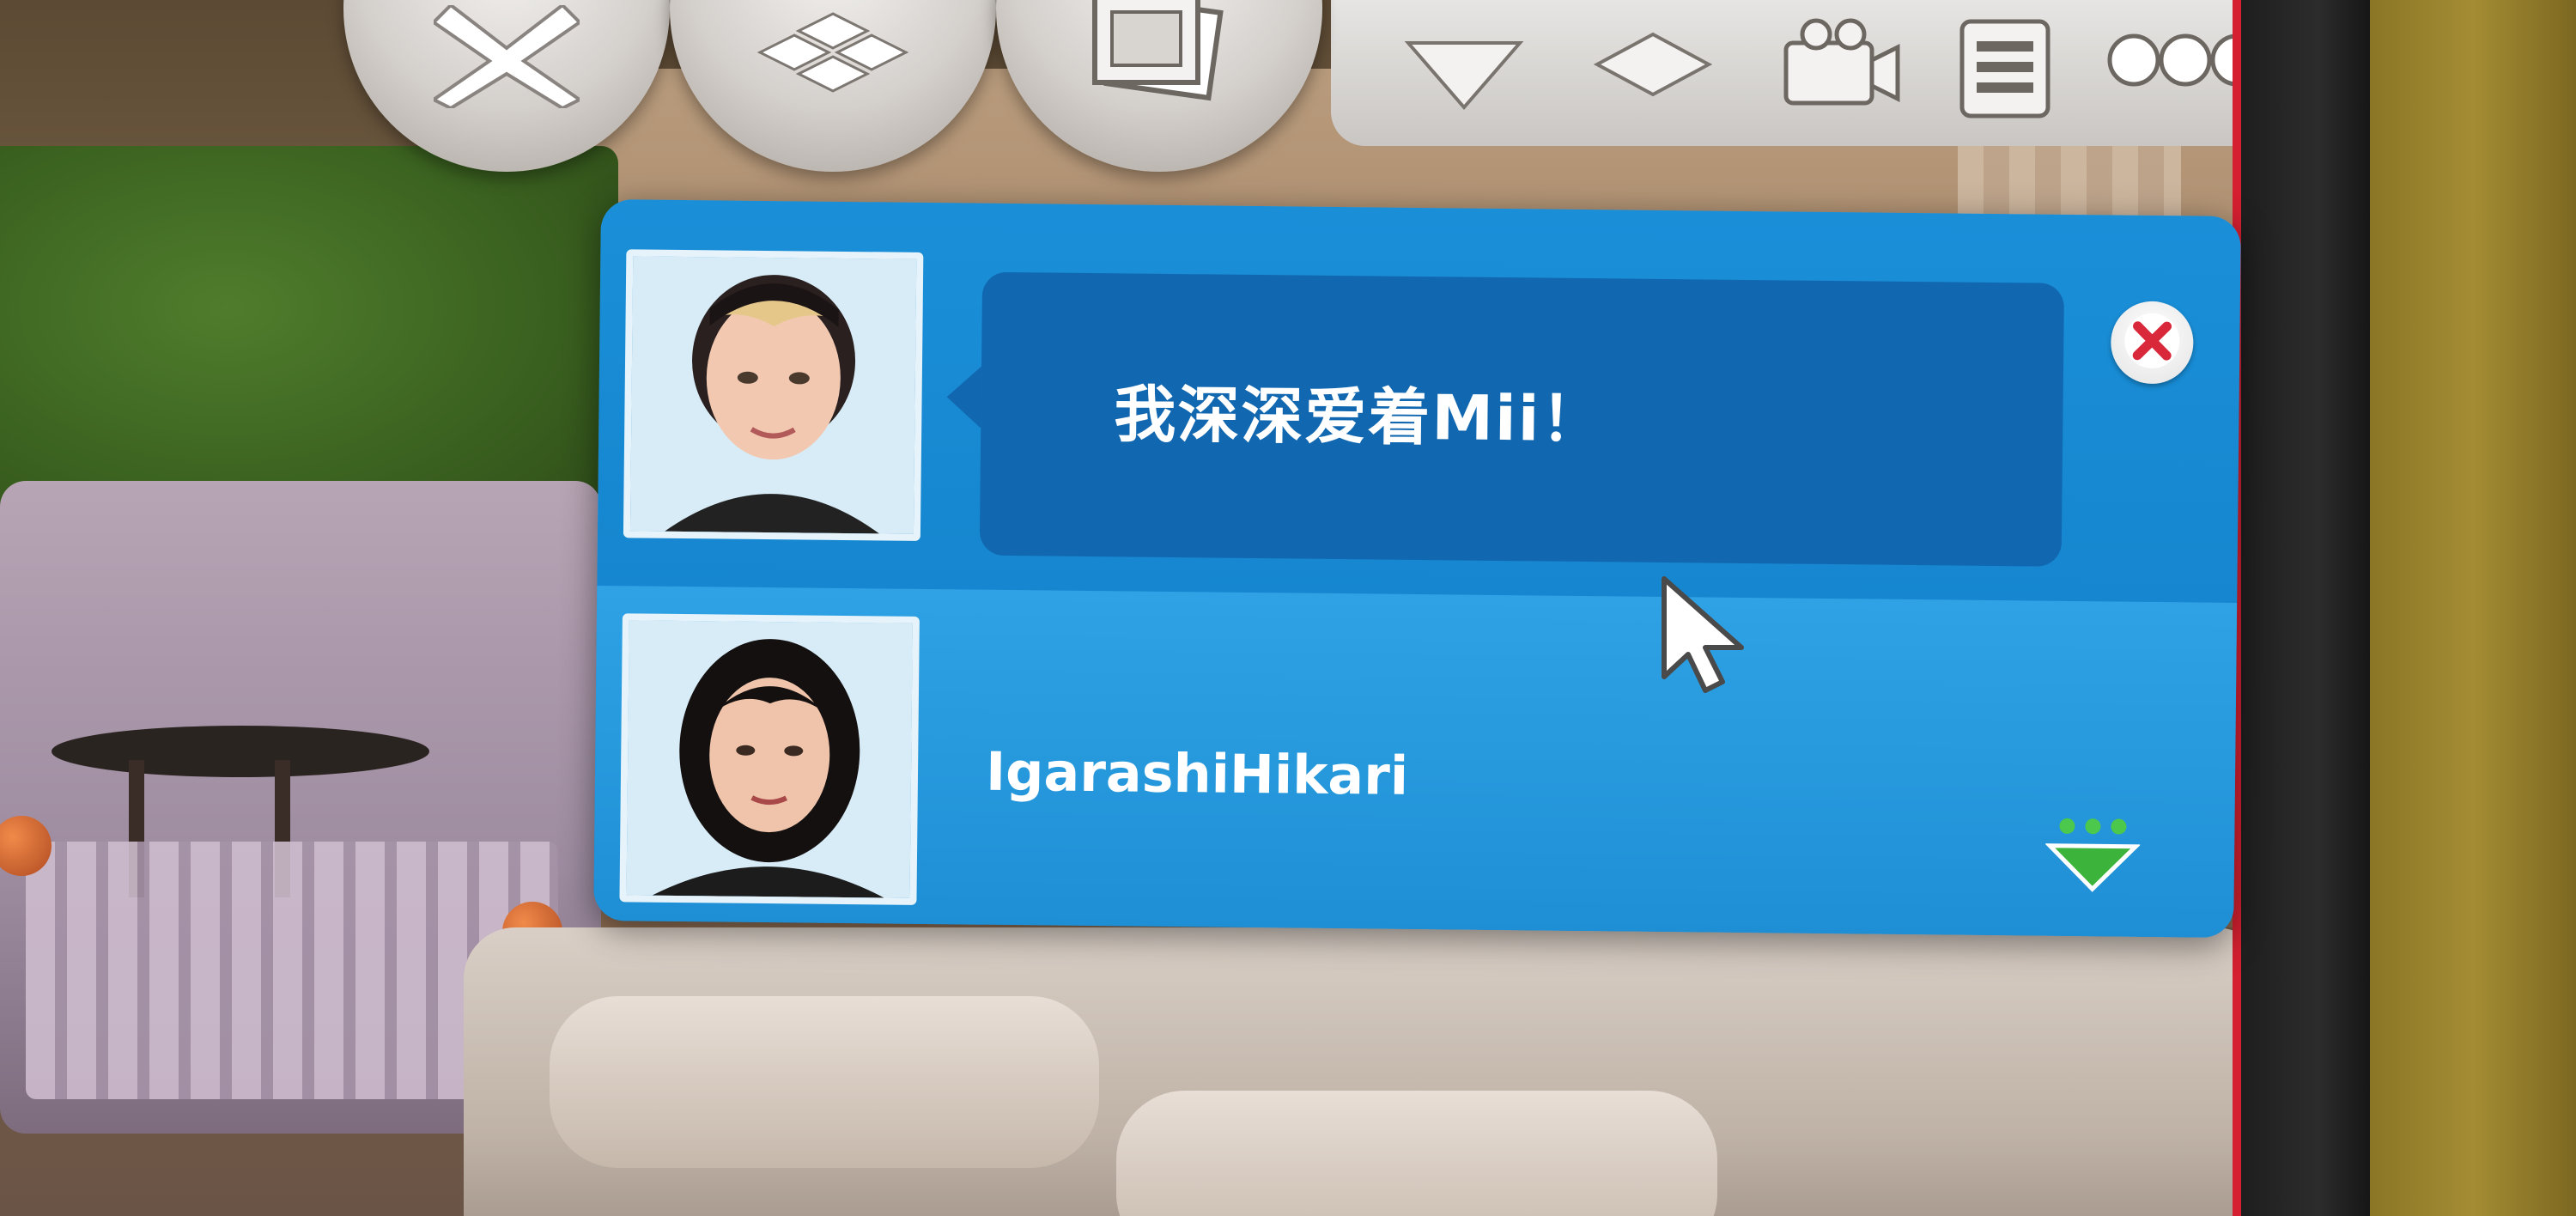  I want to click on hud-photo-button, so click(1159, 86).